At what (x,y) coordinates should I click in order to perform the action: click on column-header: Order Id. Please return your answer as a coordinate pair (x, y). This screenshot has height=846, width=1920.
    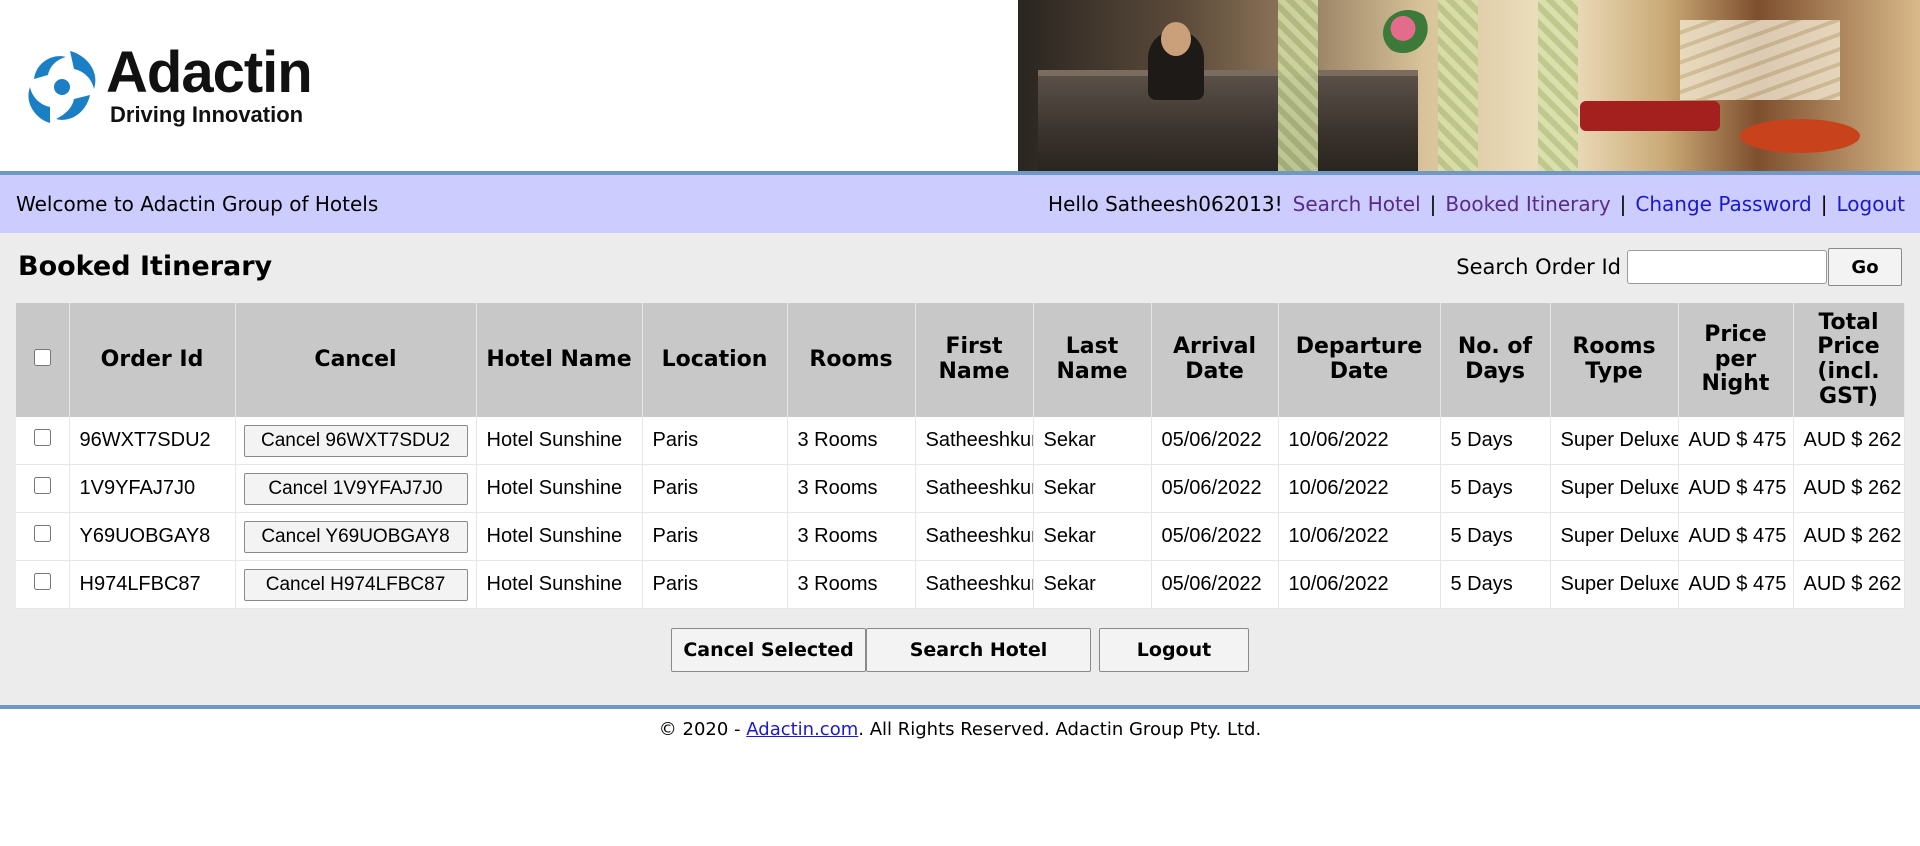
    Looking at the image, I should click on (152, 360).